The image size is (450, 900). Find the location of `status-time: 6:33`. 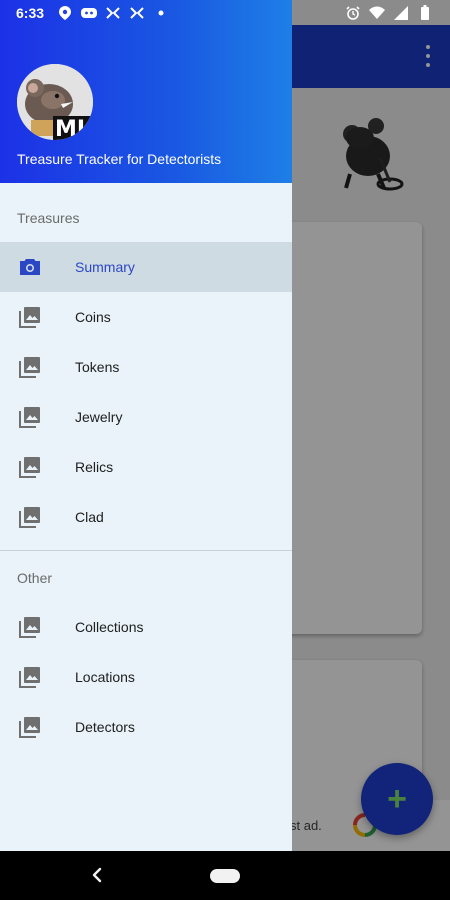

status-time: 6:33 is located at coordinates (30, 12).